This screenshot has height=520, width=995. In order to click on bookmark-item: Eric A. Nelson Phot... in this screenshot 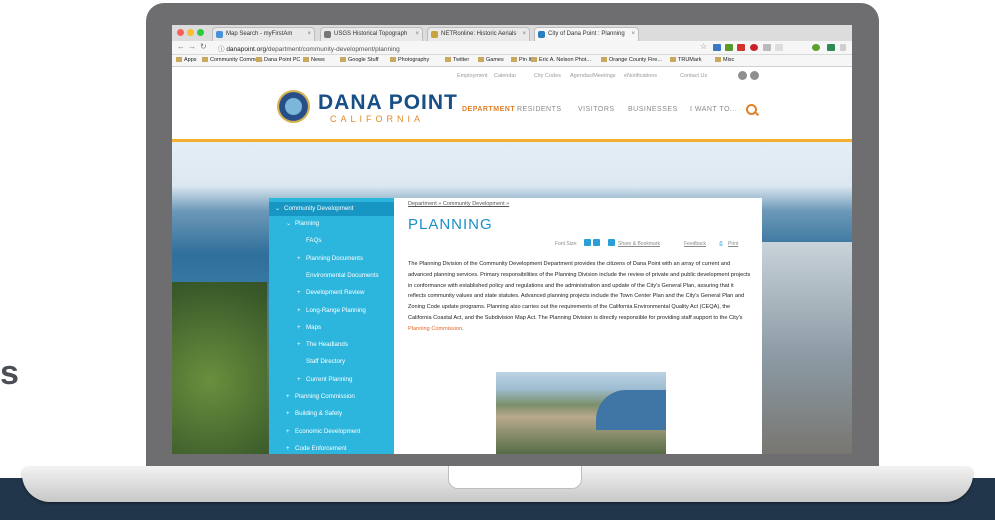, I will do `click(561, 60)`.